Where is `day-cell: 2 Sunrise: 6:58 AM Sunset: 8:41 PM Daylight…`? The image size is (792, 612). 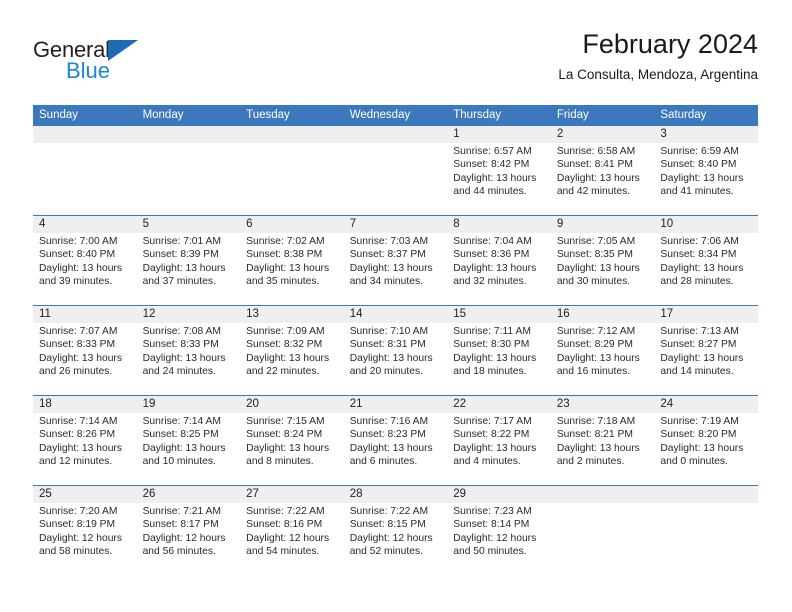
day-cell: 2 Sunrise: 6:58 AM Sunset: 8:41 PM Daylight… is located at coordinates (602, 170).